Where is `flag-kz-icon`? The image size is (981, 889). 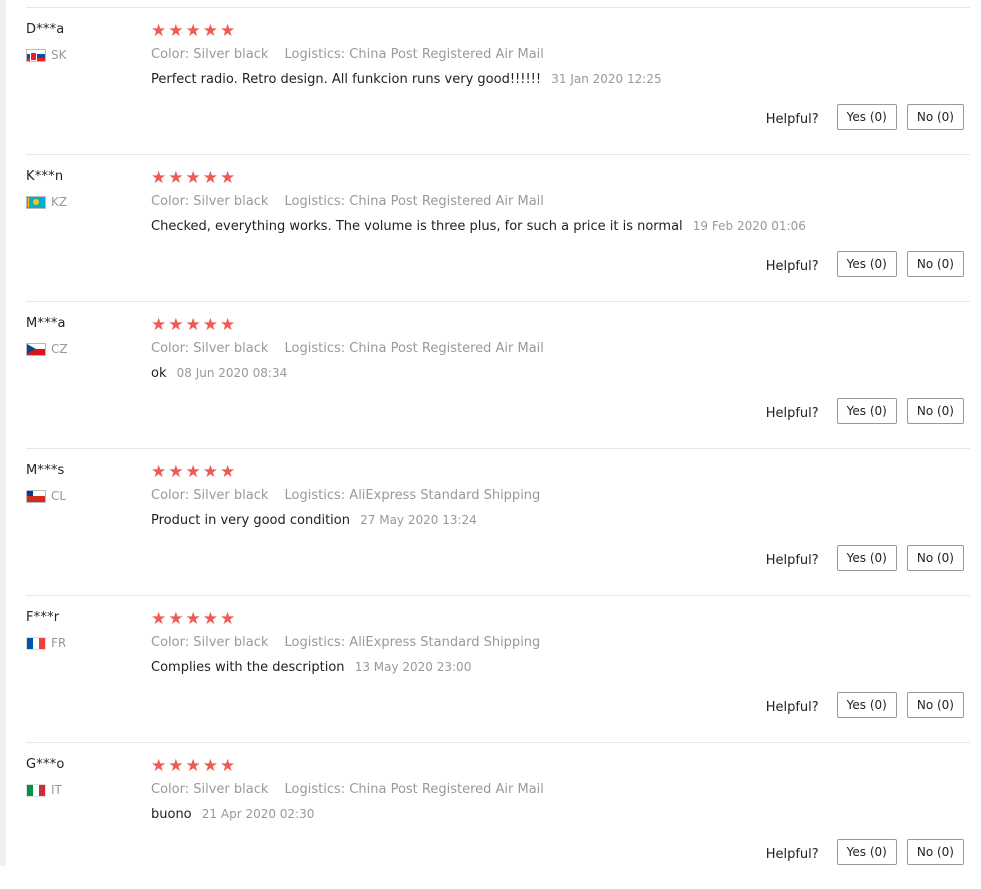 flag-kz-icon is located at coordinates (36, 202).